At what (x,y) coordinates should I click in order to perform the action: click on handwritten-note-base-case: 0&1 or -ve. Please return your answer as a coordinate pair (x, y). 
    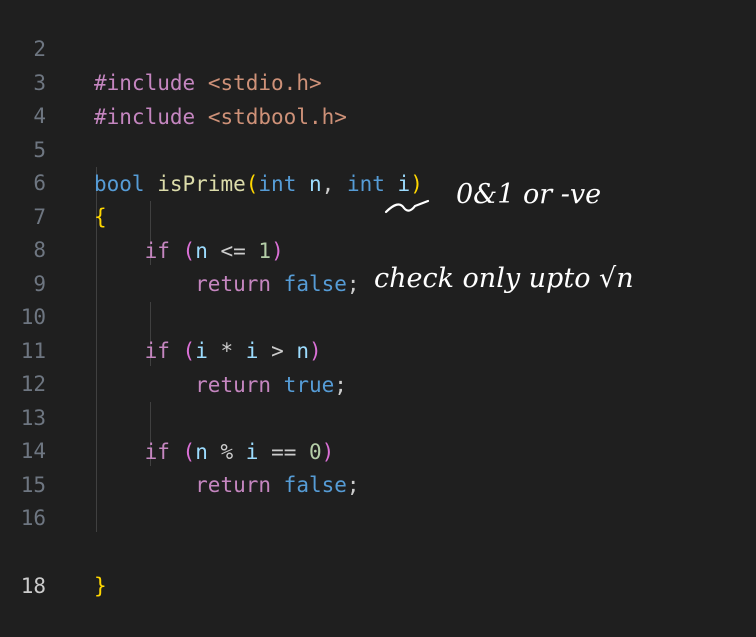
    Looking at the image, I should click on (529, 194).